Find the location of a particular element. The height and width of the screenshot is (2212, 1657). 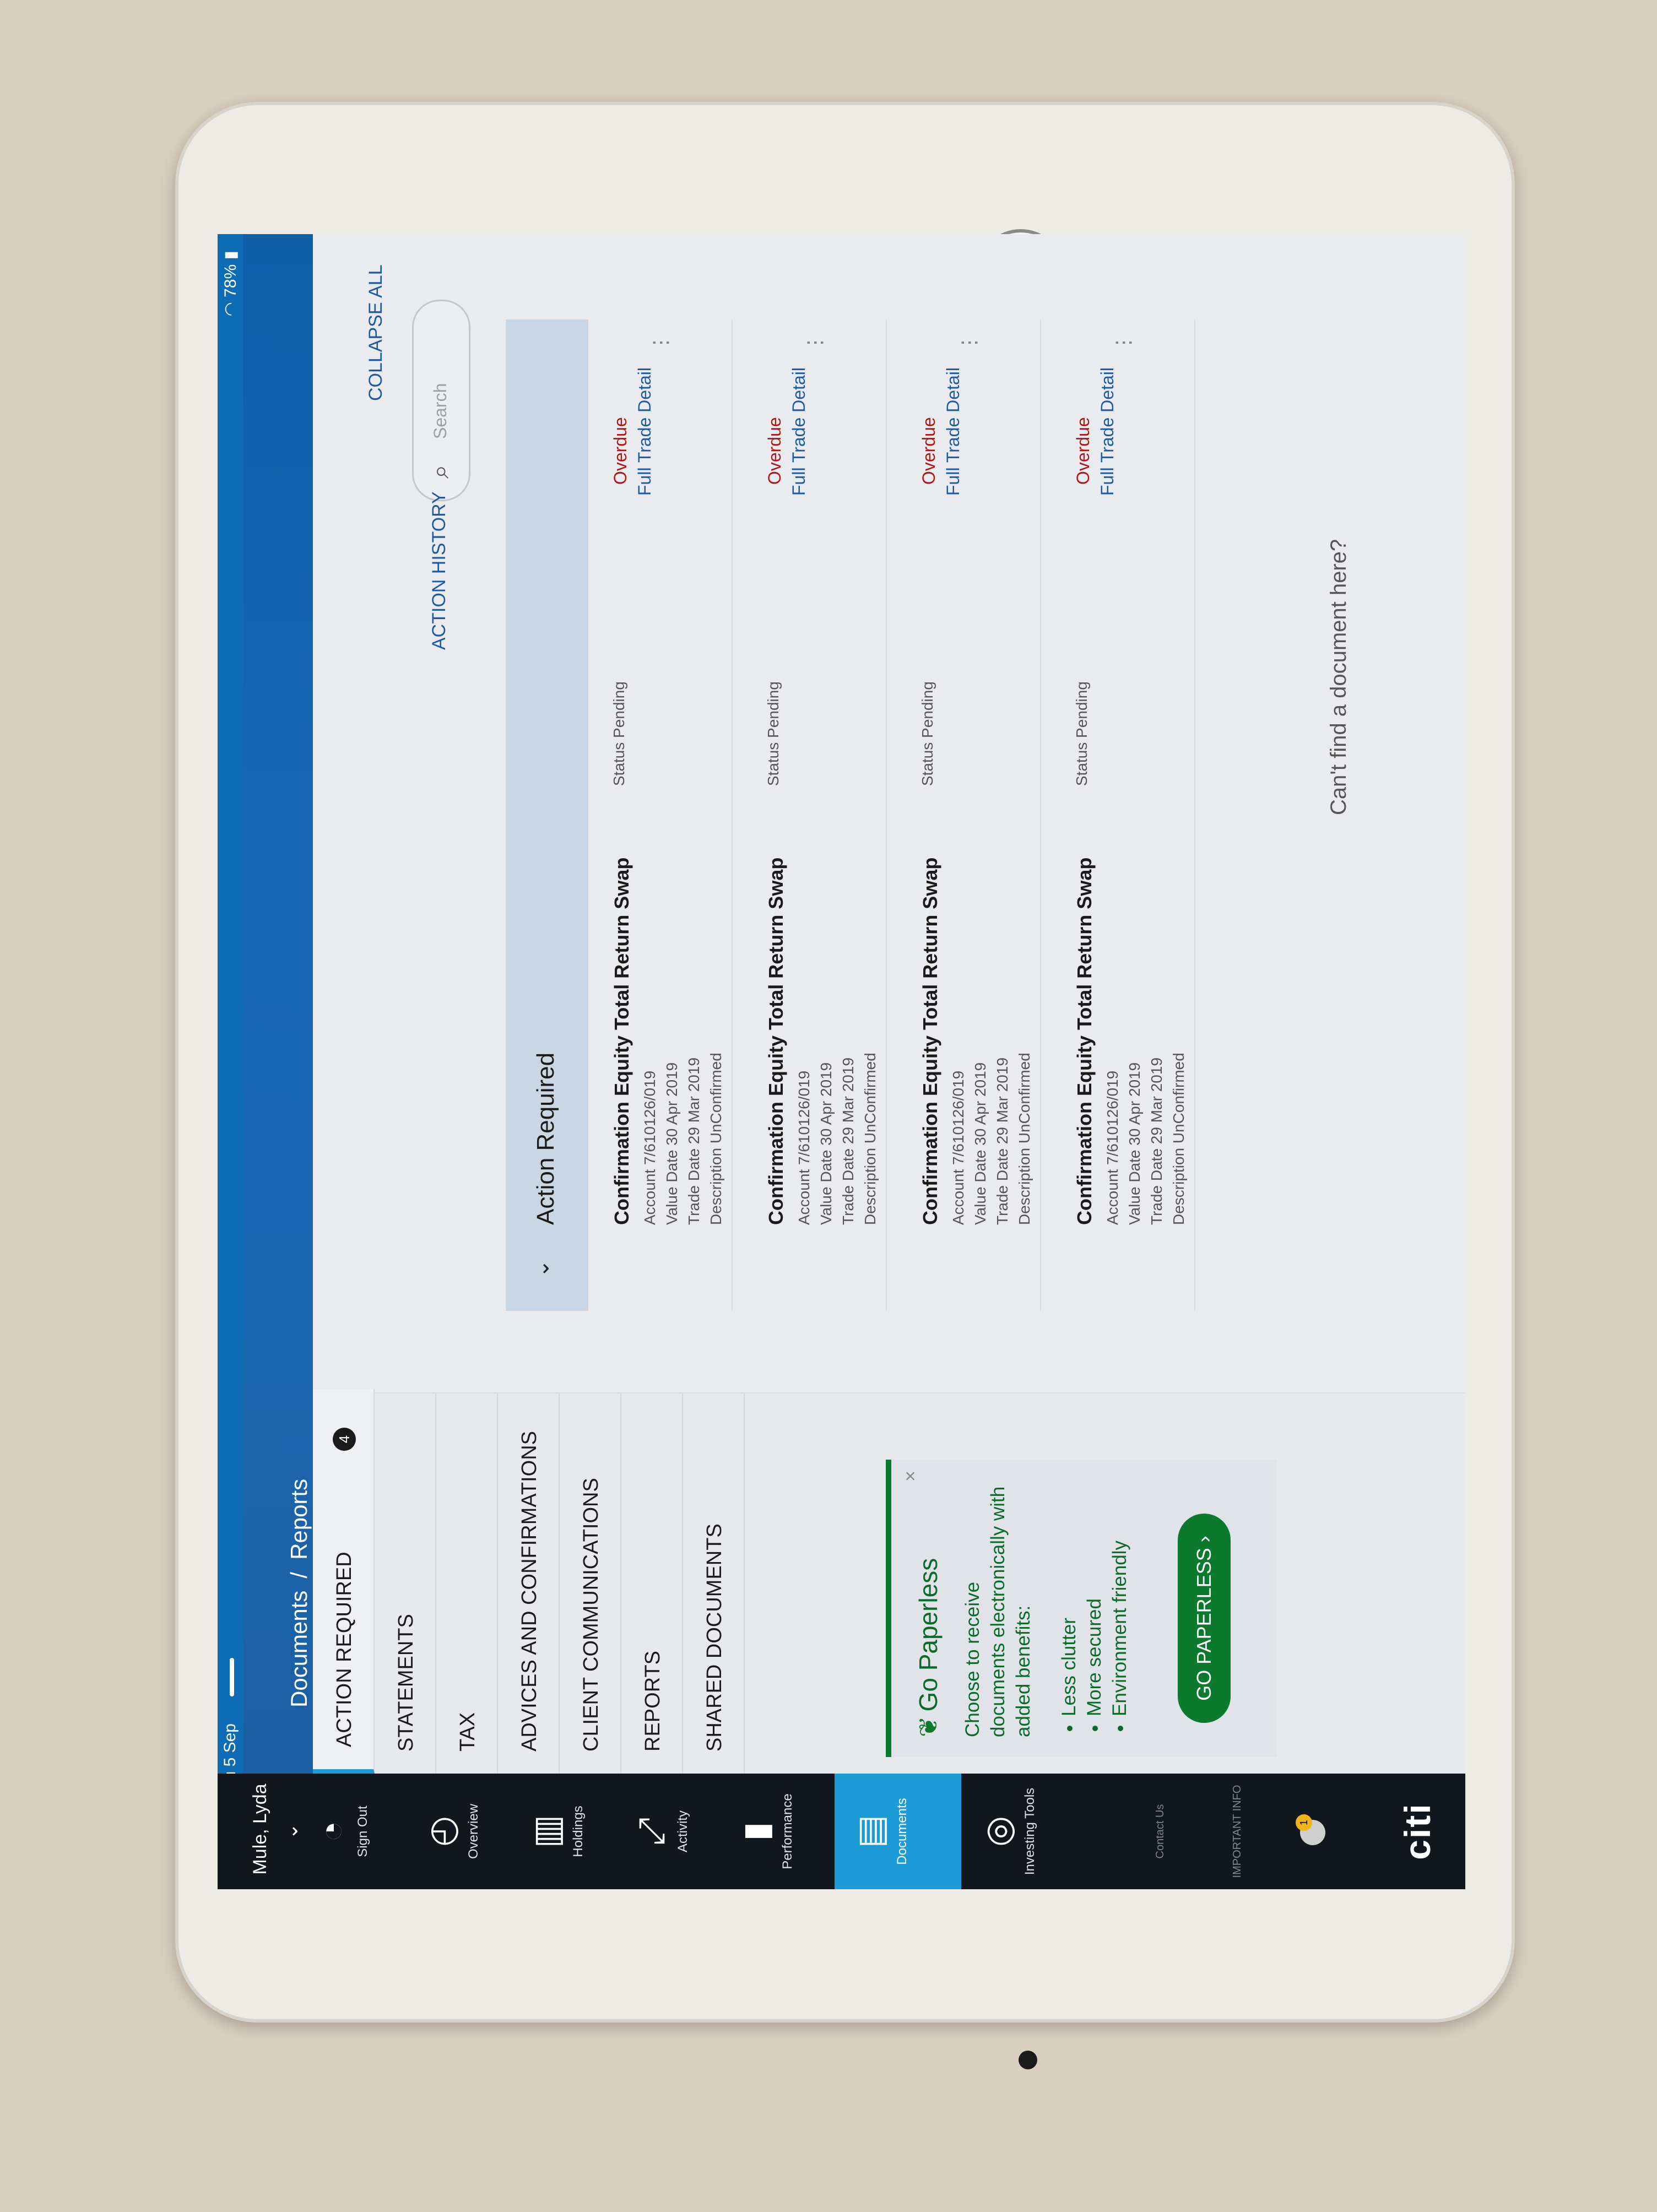

compass-icon: ◎ is located at coordinates (998, 1831).